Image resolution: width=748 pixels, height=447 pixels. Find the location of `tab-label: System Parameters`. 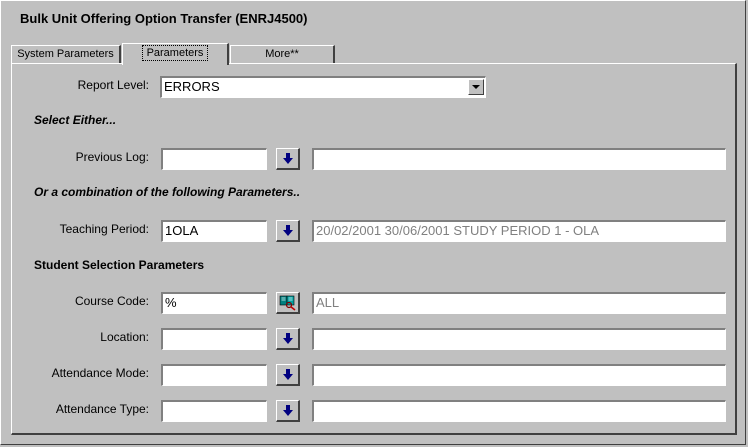

tab-label: System Parameters is located at coordinates (65, 54).